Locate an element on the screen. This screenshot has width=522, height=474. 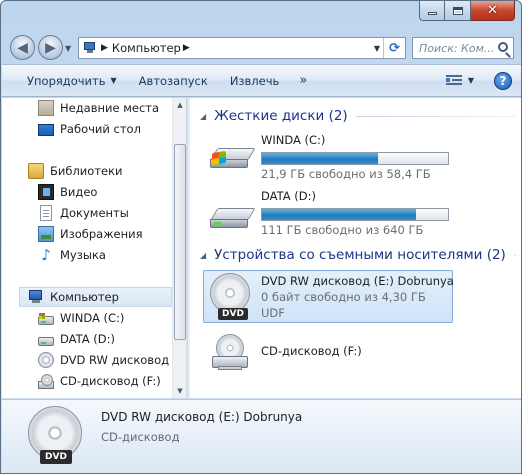
drive-free-space: 21,9 ГБ свободно из 58,4 ГБ is located at coordinates (346, 174).